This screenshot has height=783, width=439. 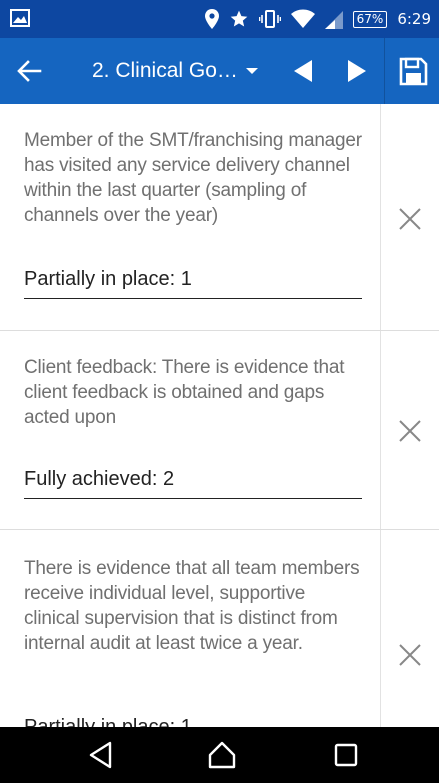 What do you see at coordinates (20, 18) in the screenshot?
I see `image-notification-icon` at bounding box center [20, 18].